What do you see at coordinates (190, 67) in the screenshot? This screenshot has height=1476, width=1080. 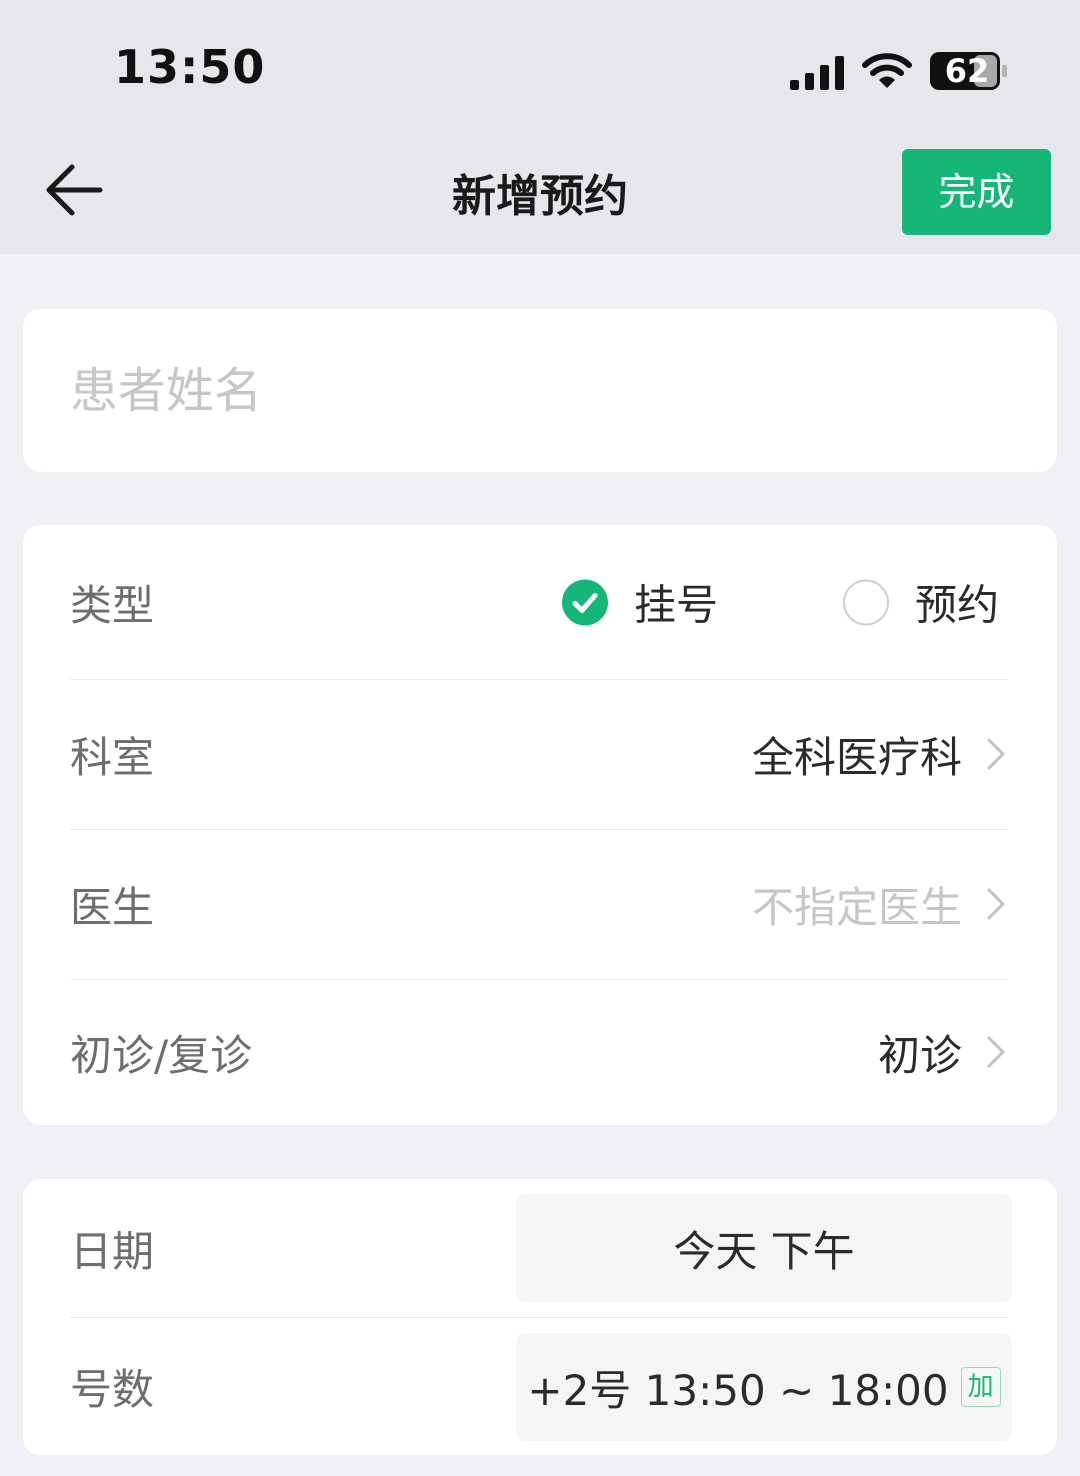 I see `status-time: 13:50` at bounding box center [190, 67].